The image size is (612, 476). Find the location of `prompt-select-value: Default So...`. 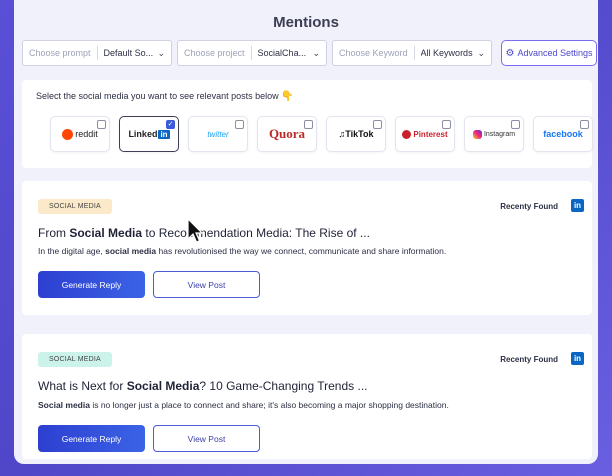

prompt-select-value: Default So... is located at coordinates (128, 53).